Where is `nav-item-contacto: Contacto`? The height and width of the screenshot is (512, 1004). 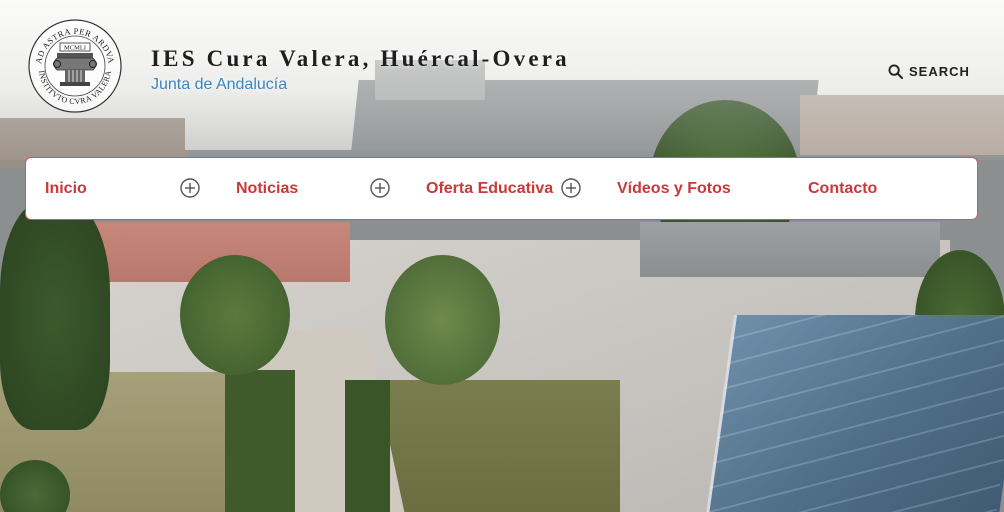 nav-item-contacto: Contacto is located at coordinates (842, 188).